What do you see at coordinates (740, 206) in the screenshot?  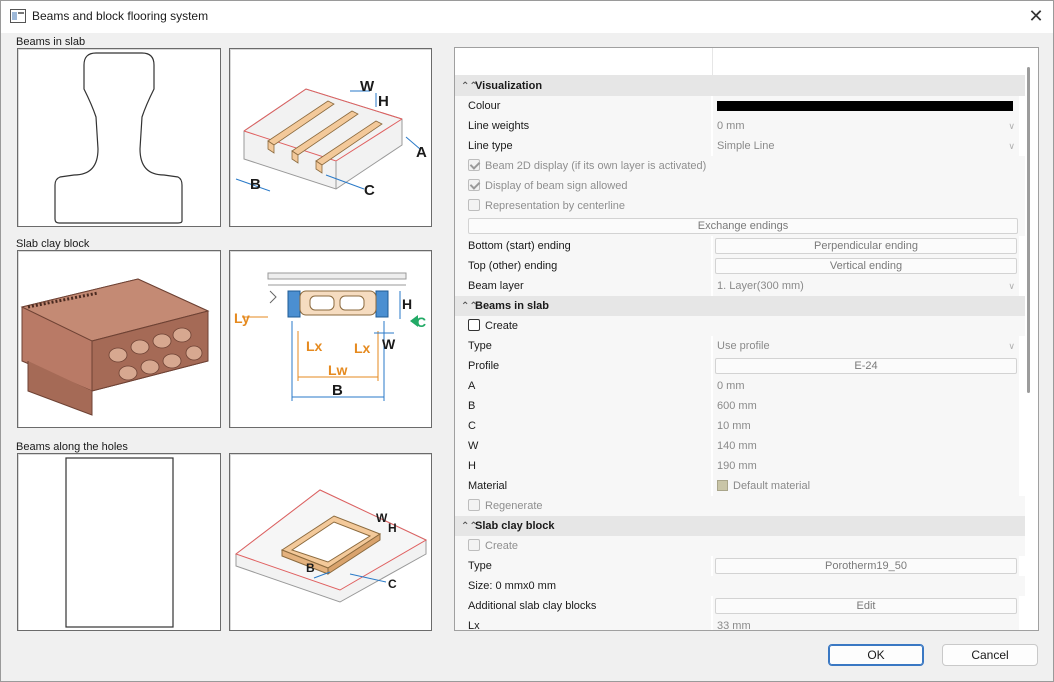 I see `row-centerline: Representation by centerline` at bounding box center [740, 206].